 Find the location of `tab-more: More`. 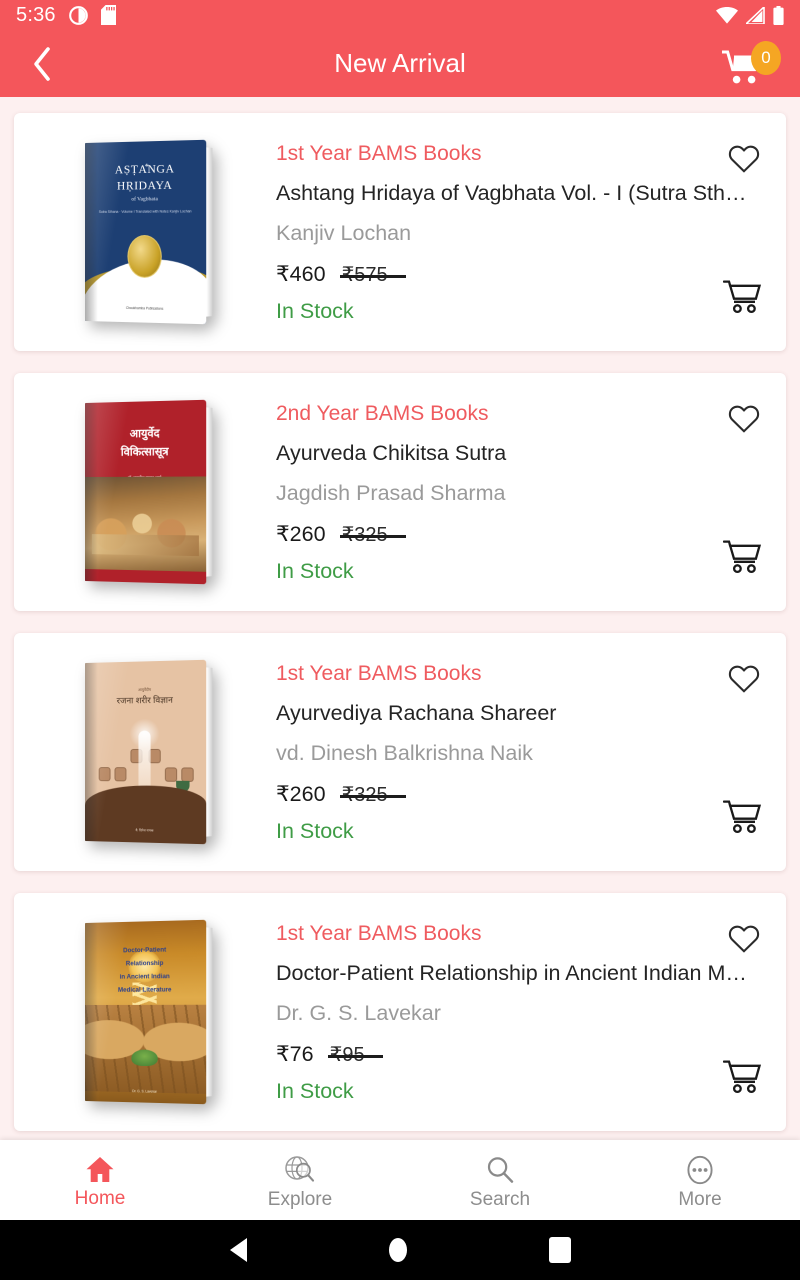

tab-more: More is located at coordinates (700, 1180).